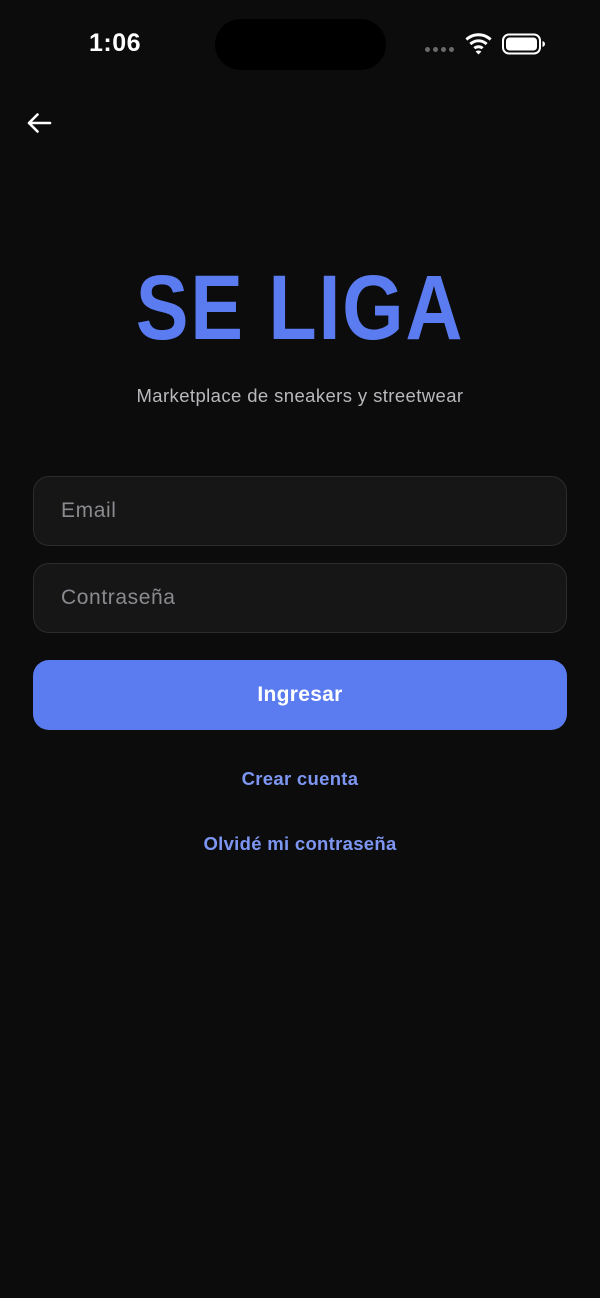 Image resolution: width=600 pixels, height=1298 pixels. Describe the element at coordinates (300, 308) in the screenshot. I see `brand-title: SE LIGA` at that location.